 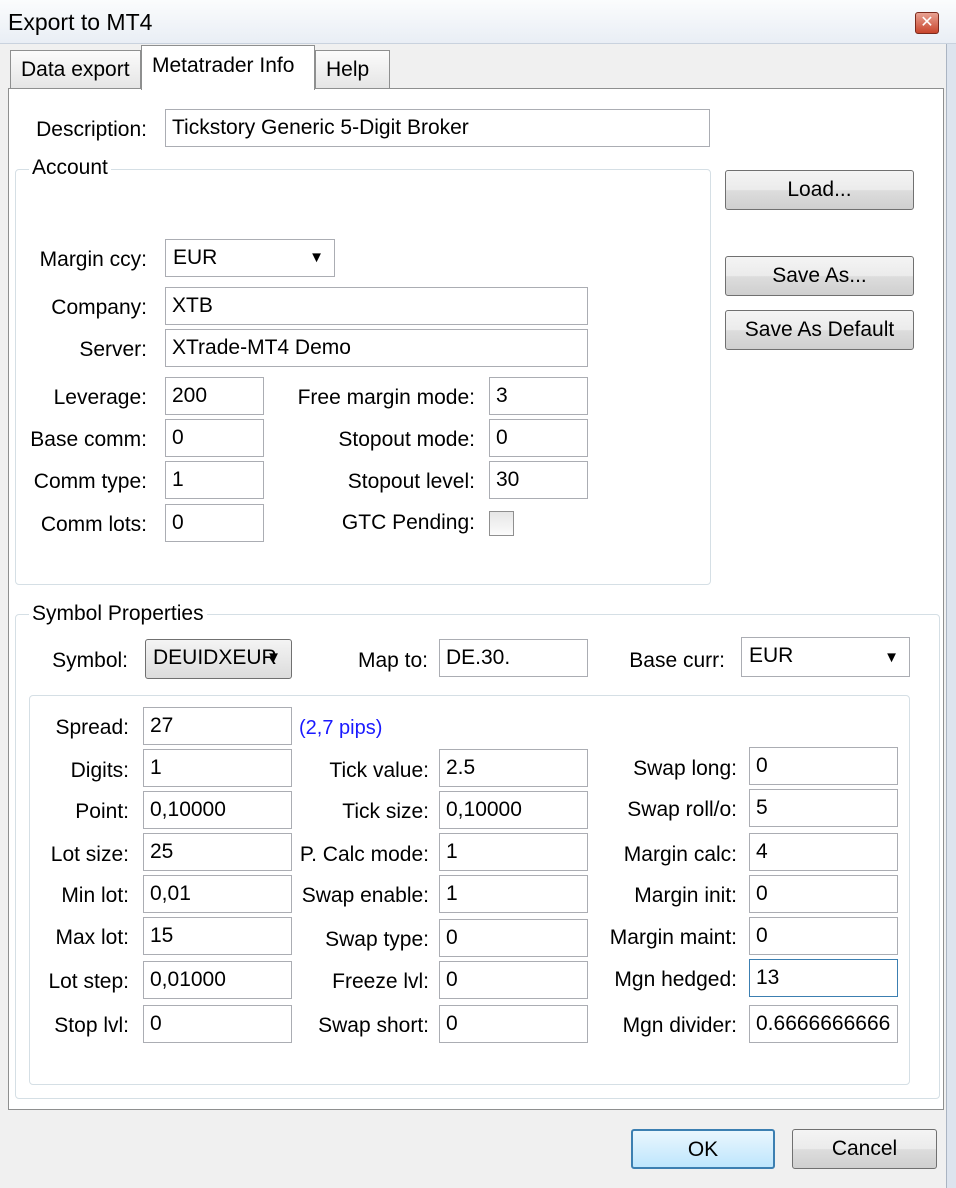 I want to click on description-label: Description:, so click(x=91, y=129).